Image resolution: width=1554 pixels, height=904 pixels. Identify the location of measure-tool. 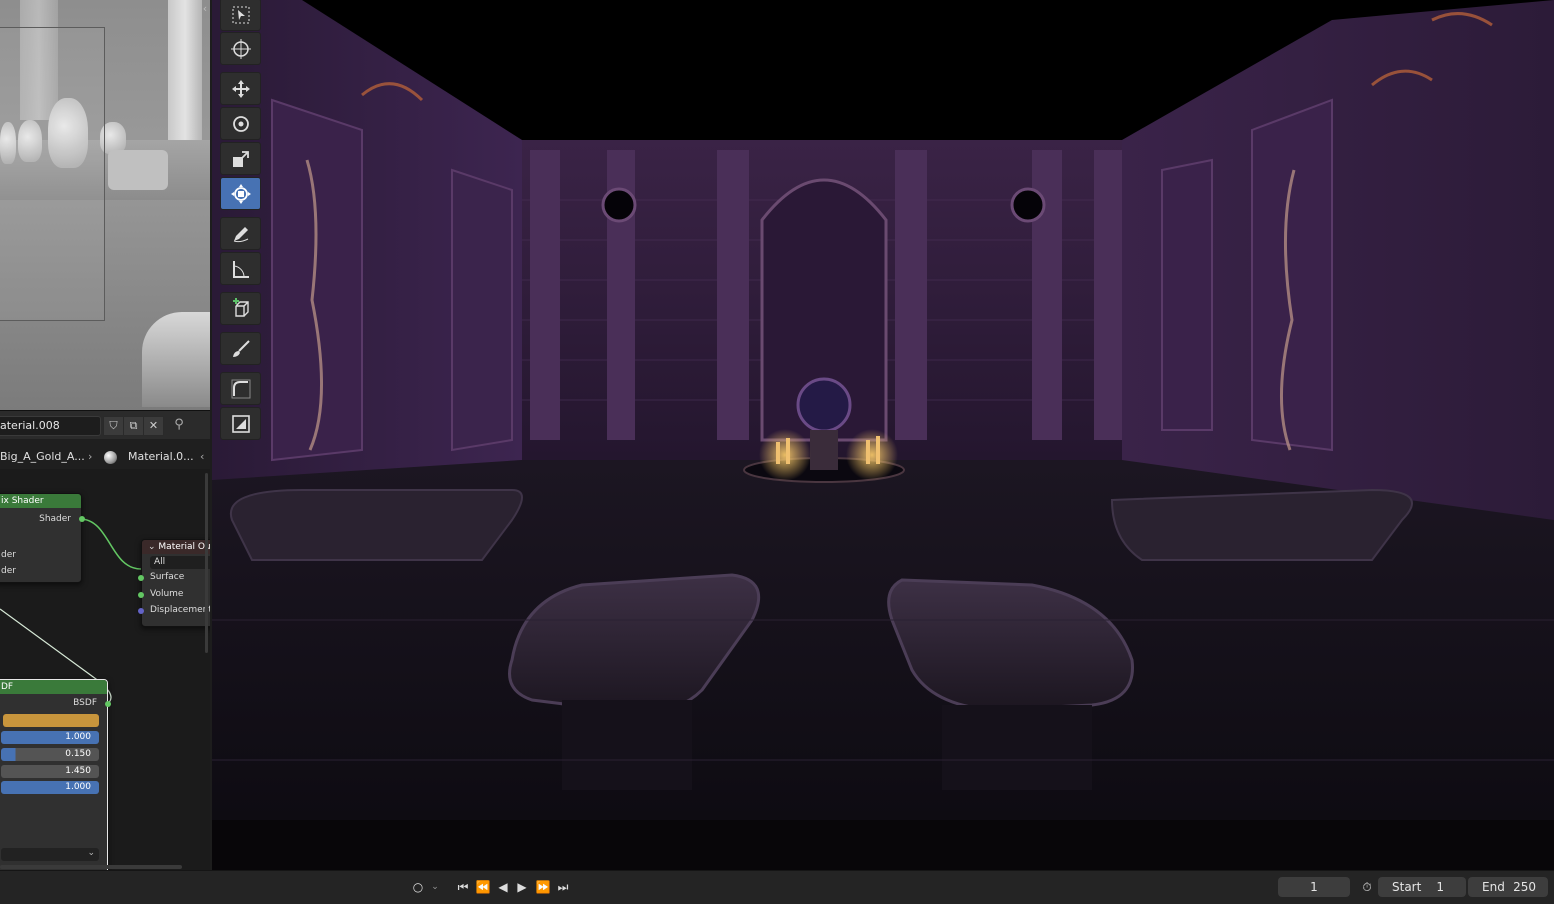
(240, 268).